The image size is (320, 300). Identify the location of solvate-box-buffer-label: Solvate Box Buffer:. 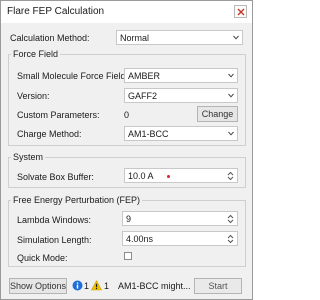
(55, 177).